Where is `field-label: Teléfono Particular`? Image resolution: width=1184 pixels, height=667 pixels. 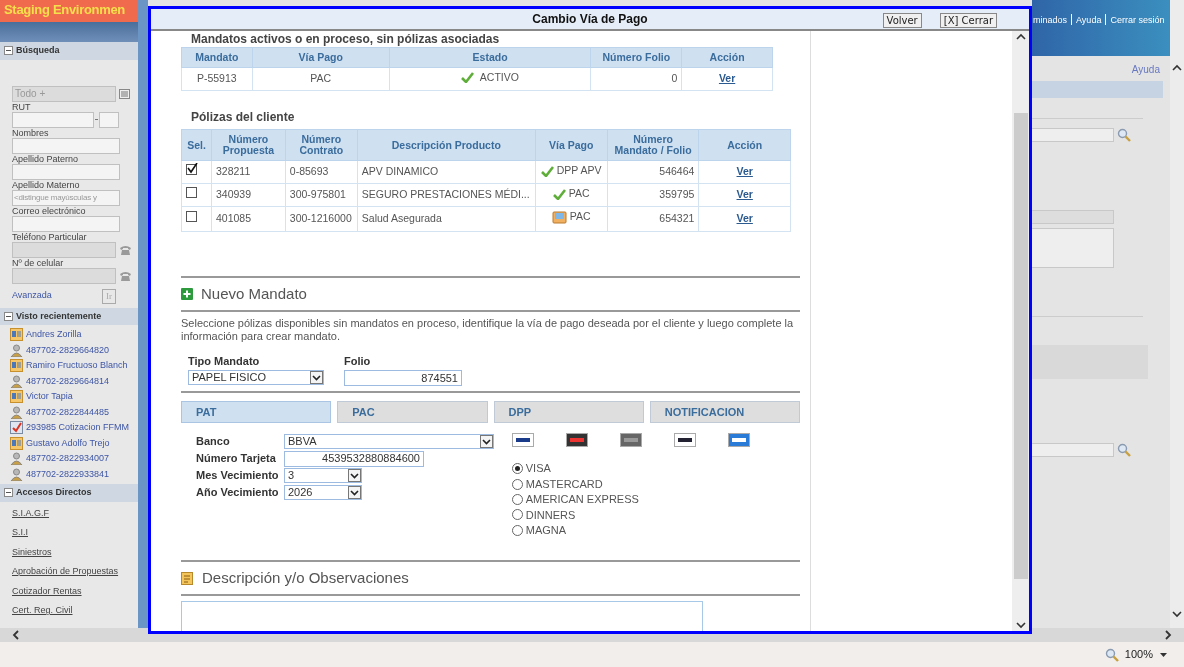
field-label: Teléfono Particular is located at coordinates (50, 236).